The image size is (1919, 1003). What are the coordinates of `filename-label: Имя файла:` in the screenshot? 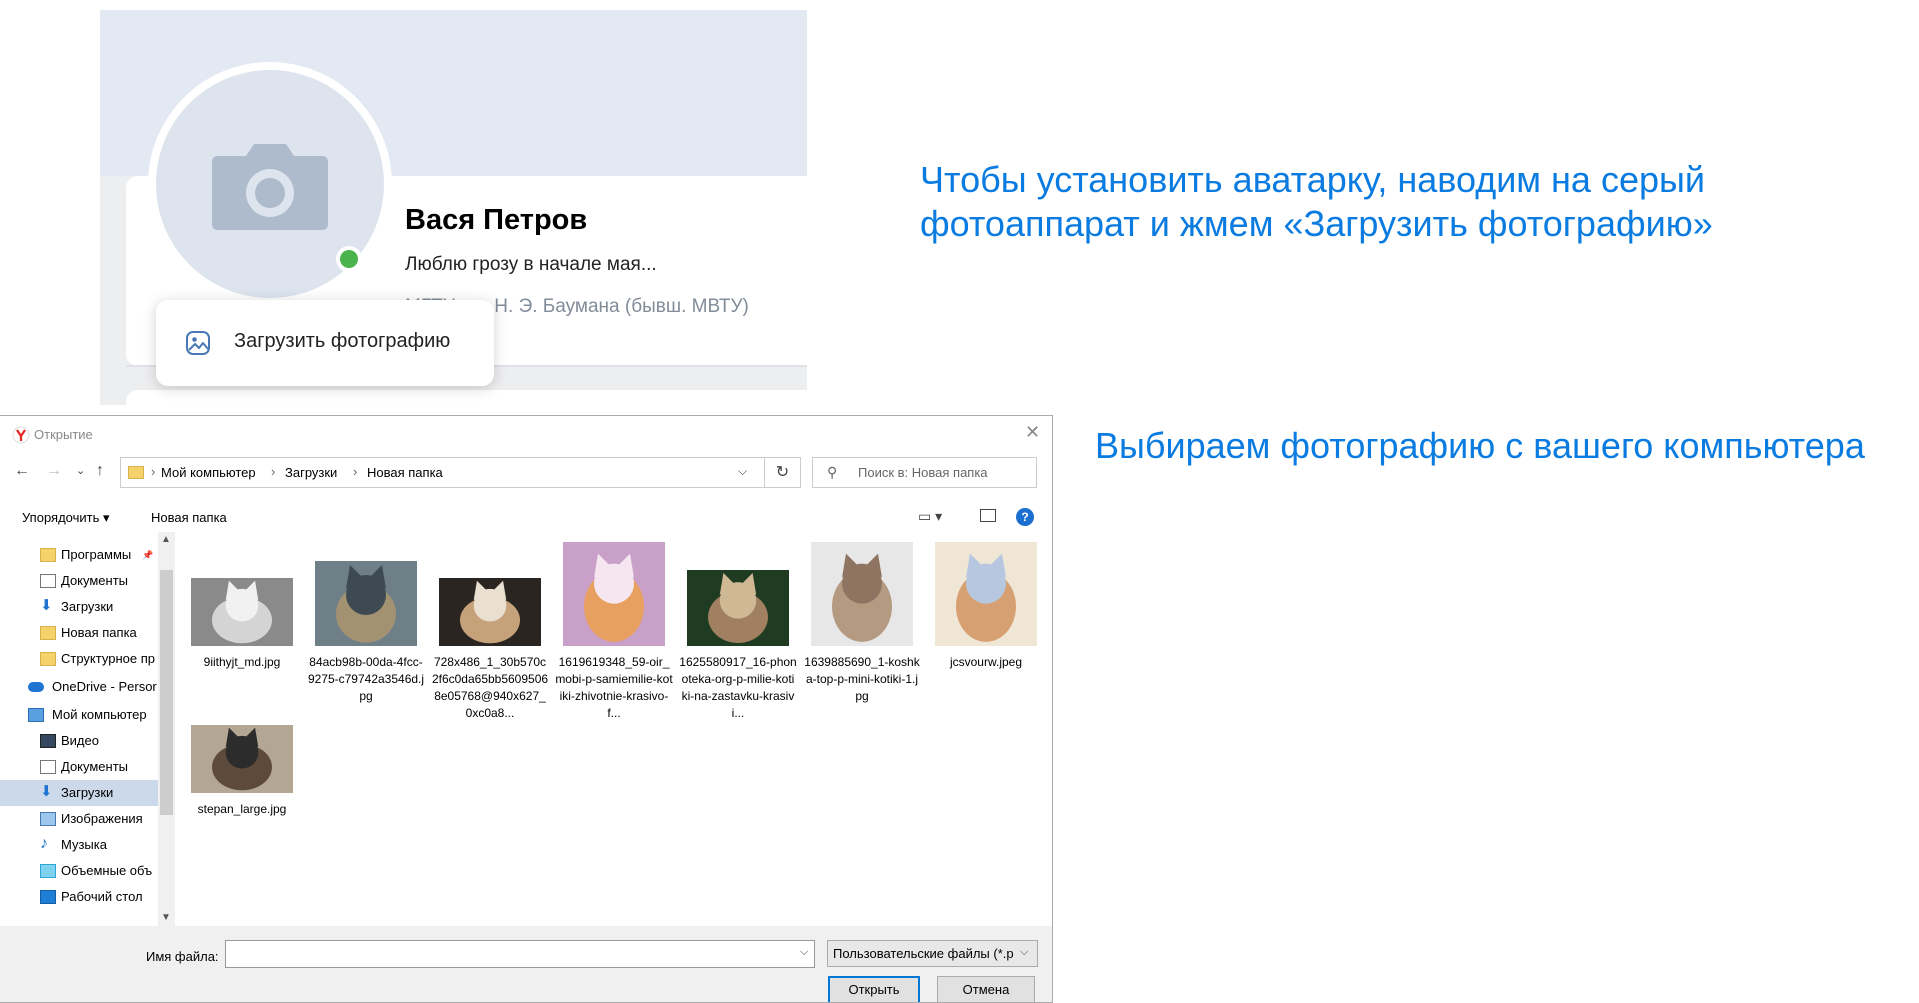 It's located at (182, 956).